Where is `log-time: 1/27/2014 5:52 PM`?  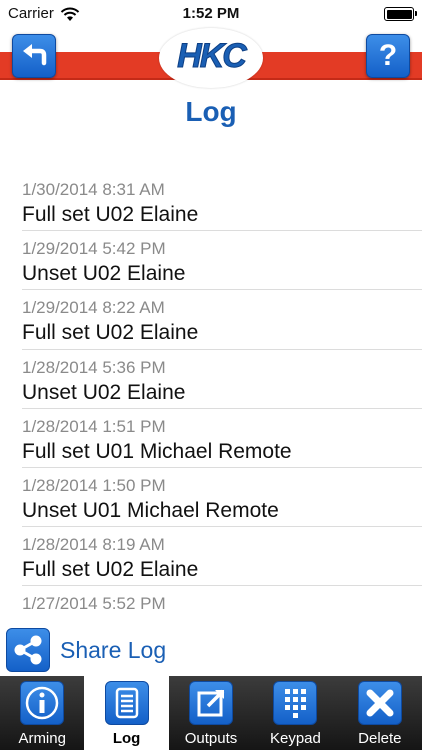
log-time: 1/27/2014 5:52 PM is located at coordinates (94, 604).